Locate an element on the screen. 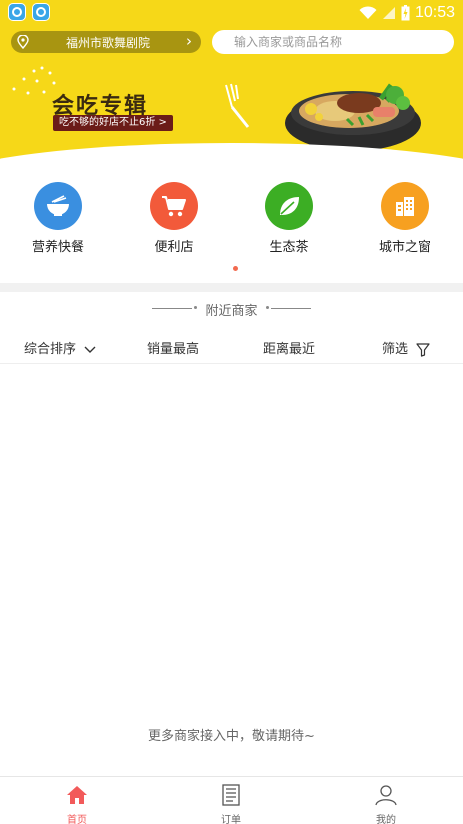 This screenshot has width=463, height=824. bottom-tab-bar: 首页 订单 我的 is located at coordinates (231, 800).